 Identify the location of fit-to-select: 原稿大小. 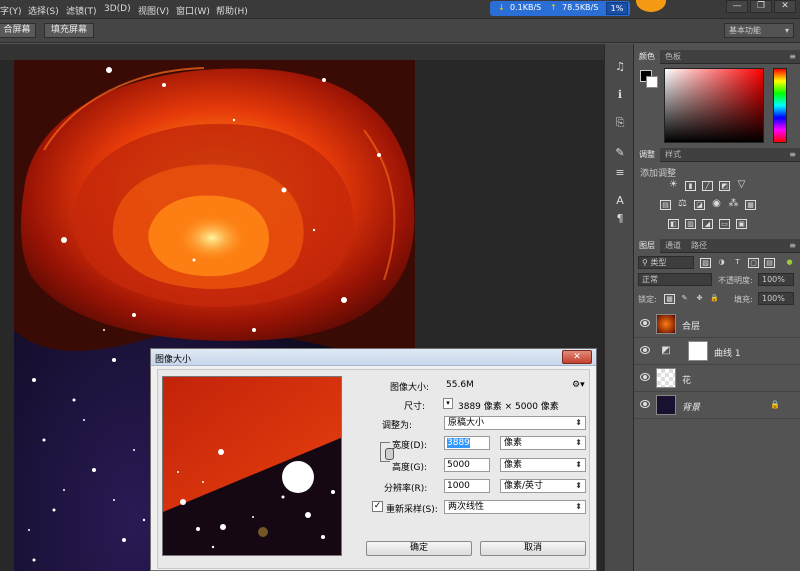
(515, 423).